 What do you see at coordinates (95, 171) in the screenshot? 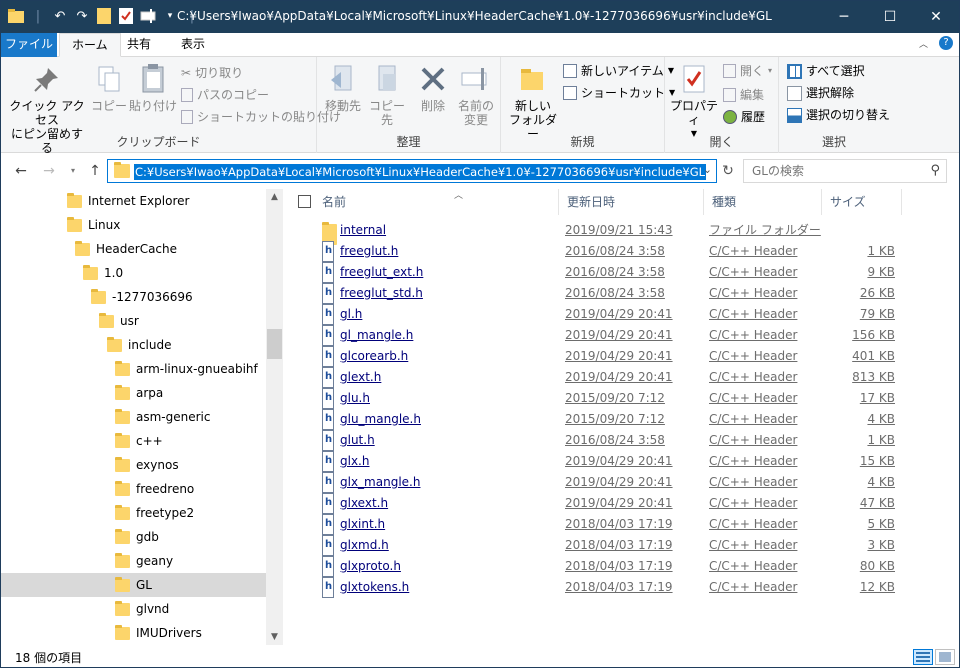
I see `up-arrow-icon: ↑` at bounding box center [95, 171].